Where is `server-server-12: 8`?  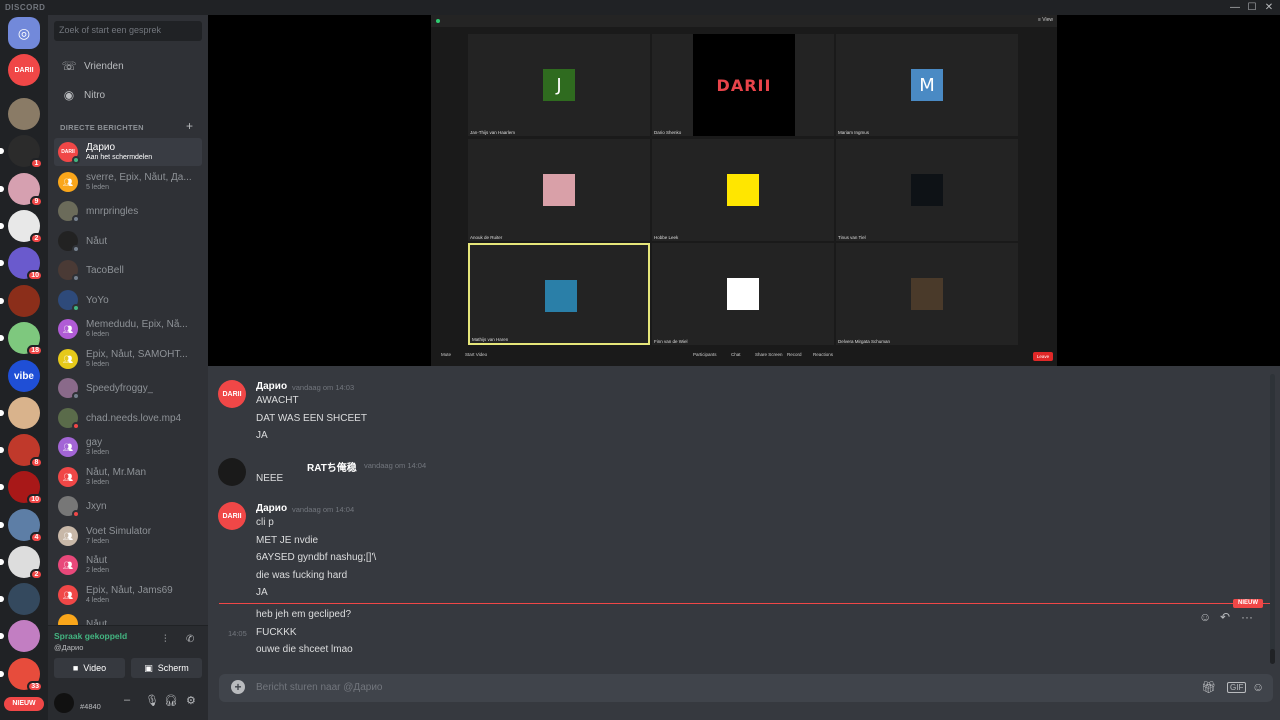
server-server-12: 8 is located at coordinates (21, 451).